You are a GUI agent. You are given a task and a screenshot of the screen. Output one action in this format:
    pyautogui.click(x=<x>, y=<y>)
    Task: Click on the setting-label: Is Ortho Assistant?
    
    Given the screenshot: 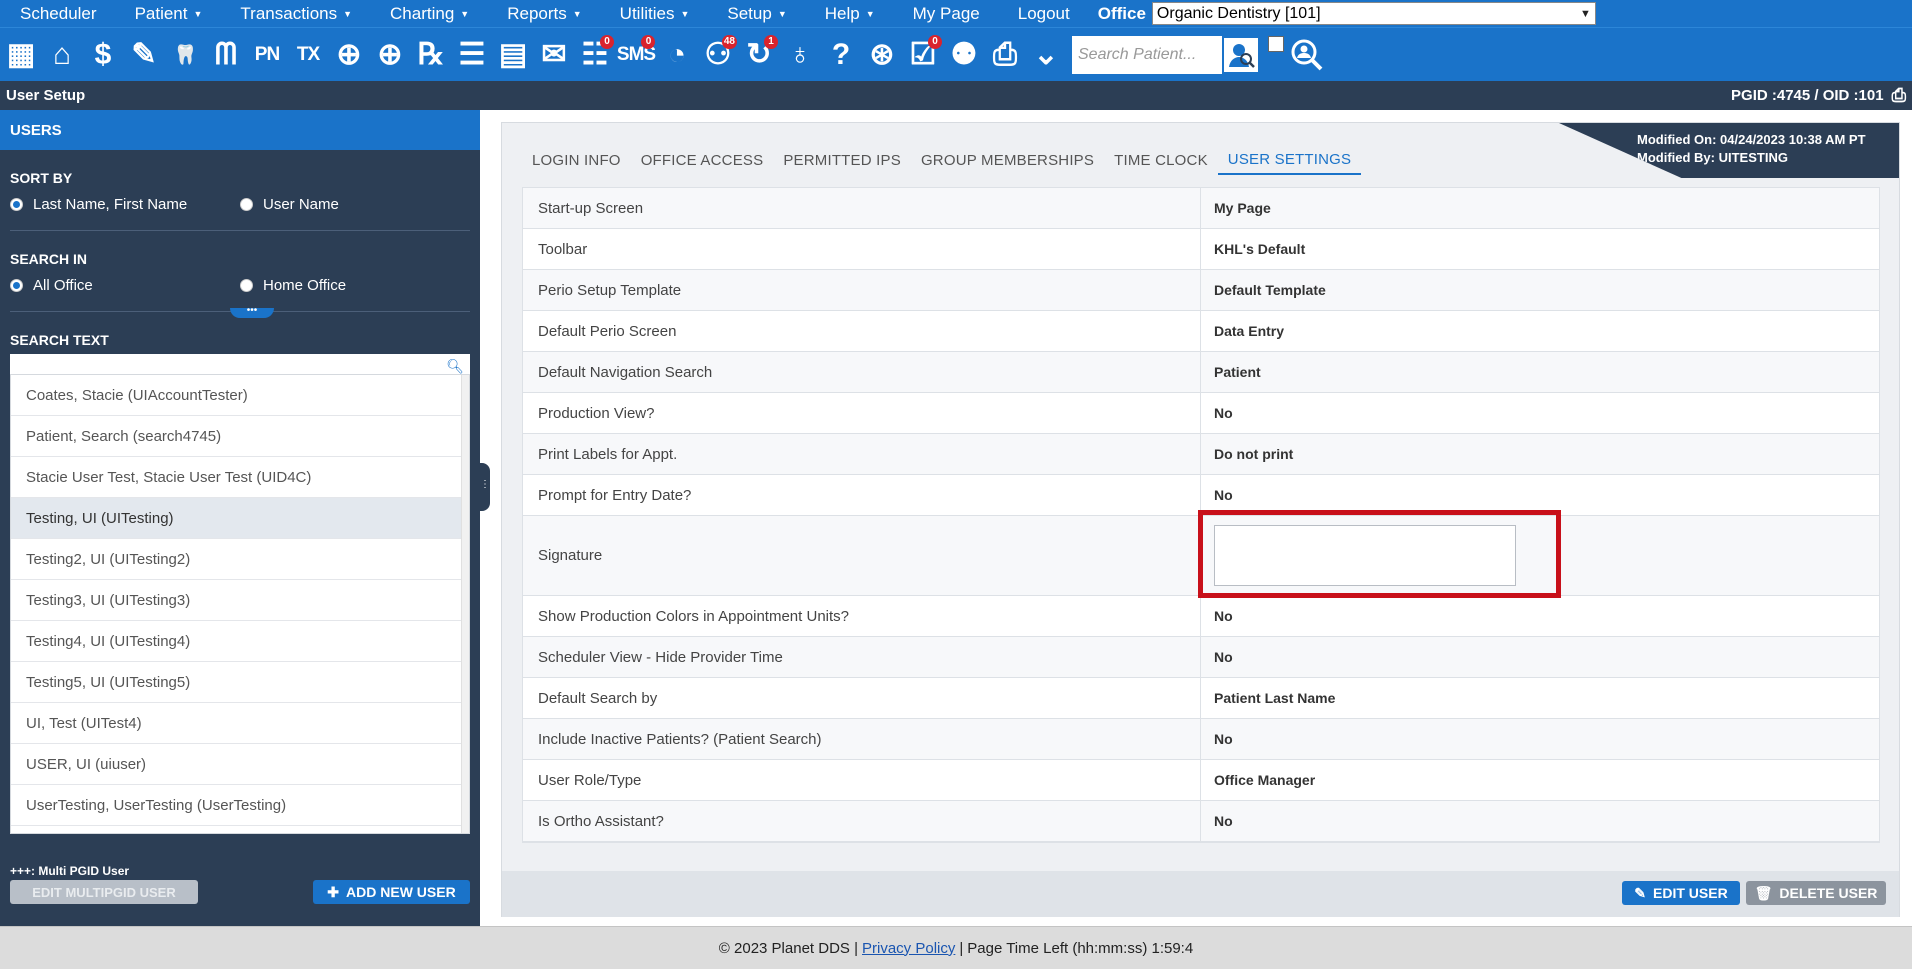 What is the action you would take?
    pyautogui.click(x=862, y=821)
    